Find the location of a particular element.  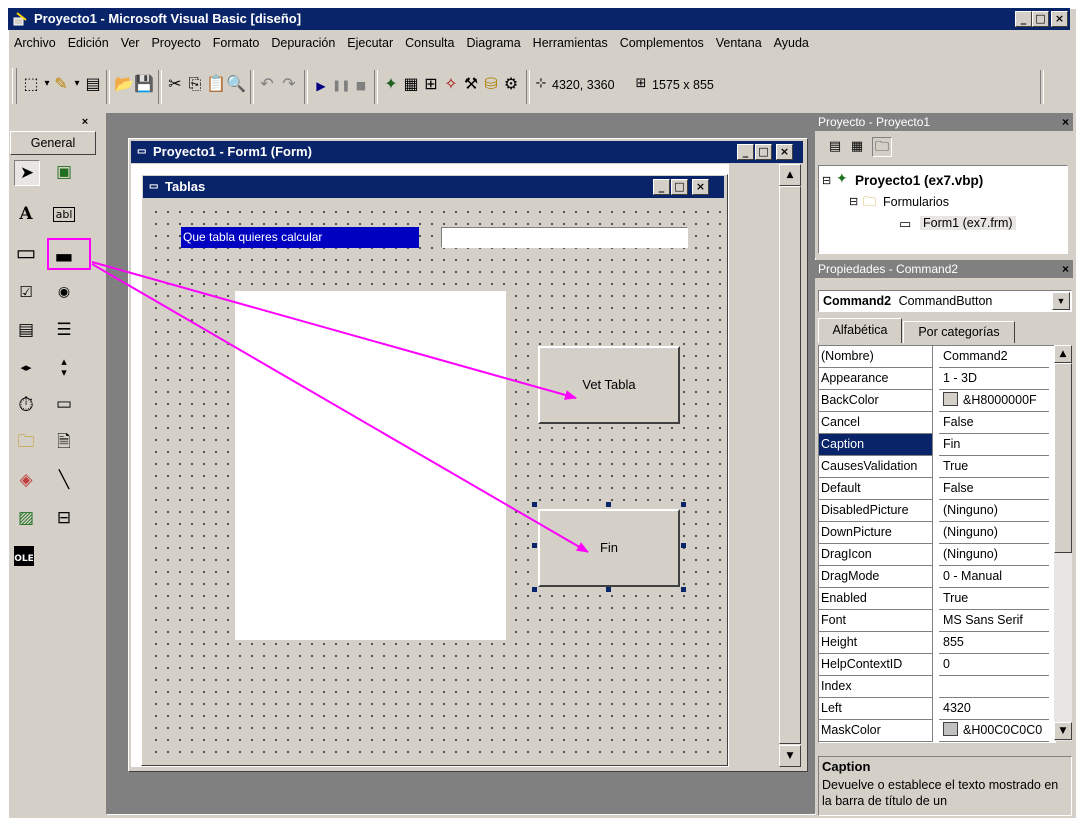

property-row: Font MS Sans Serif is located at coordinates (936, 621).